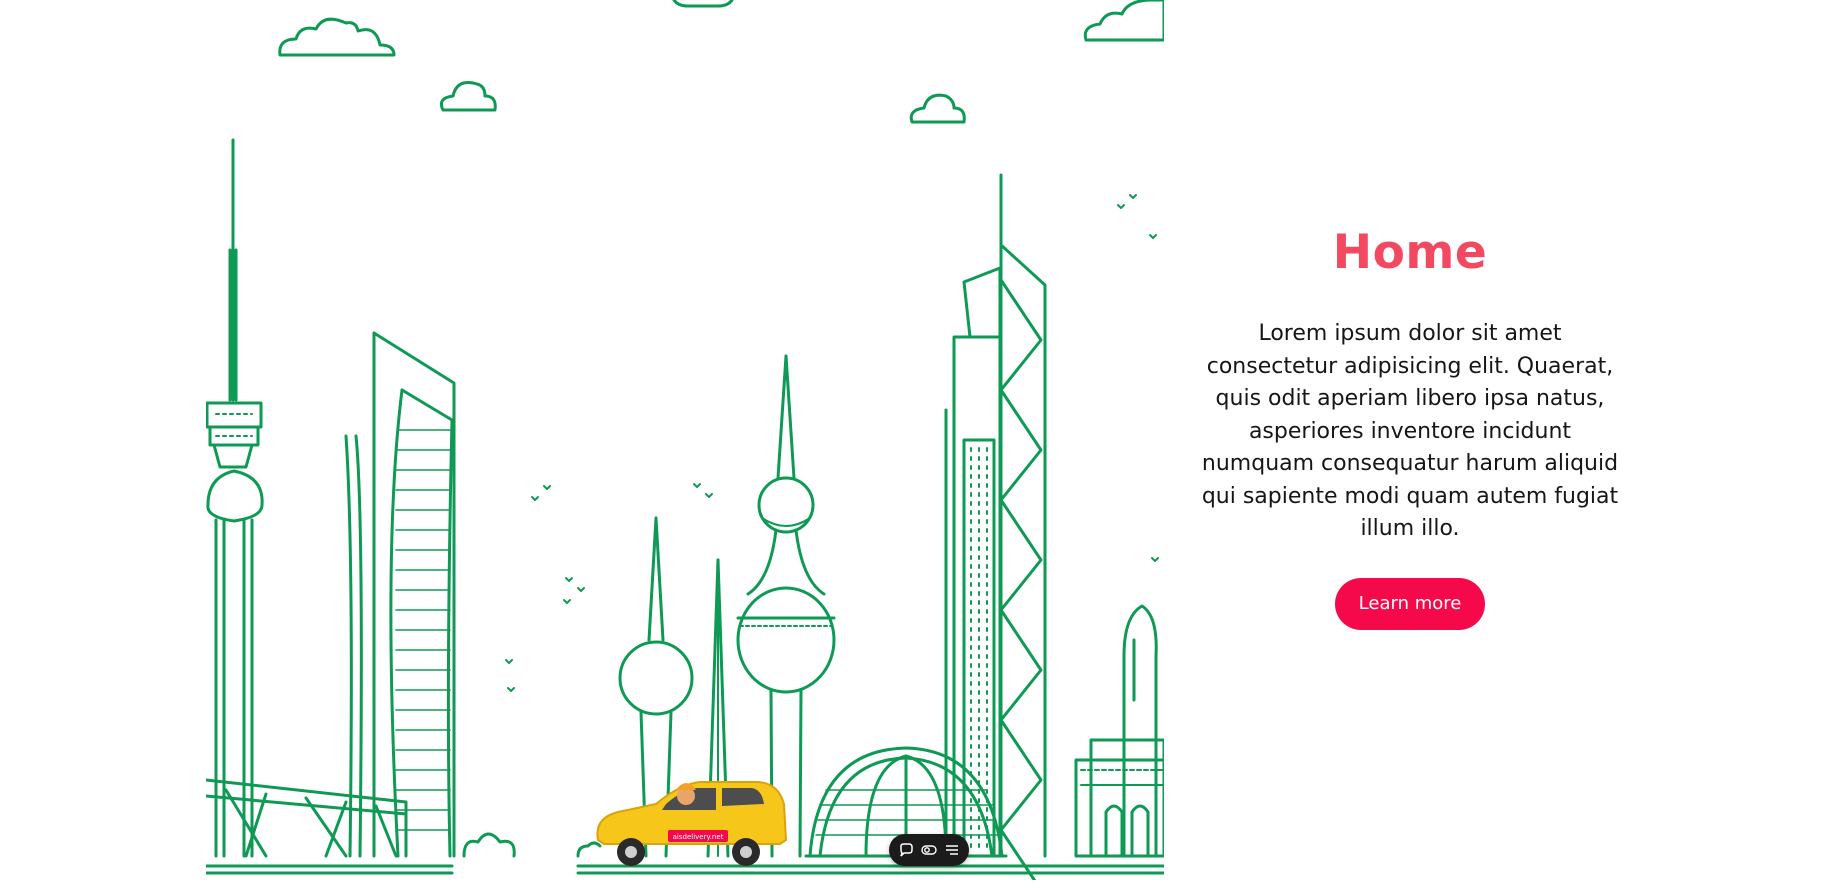 This screenshot has height=888, width=1839. I want to click on delivery-car: aisdelivery.net, so click(692, 823).